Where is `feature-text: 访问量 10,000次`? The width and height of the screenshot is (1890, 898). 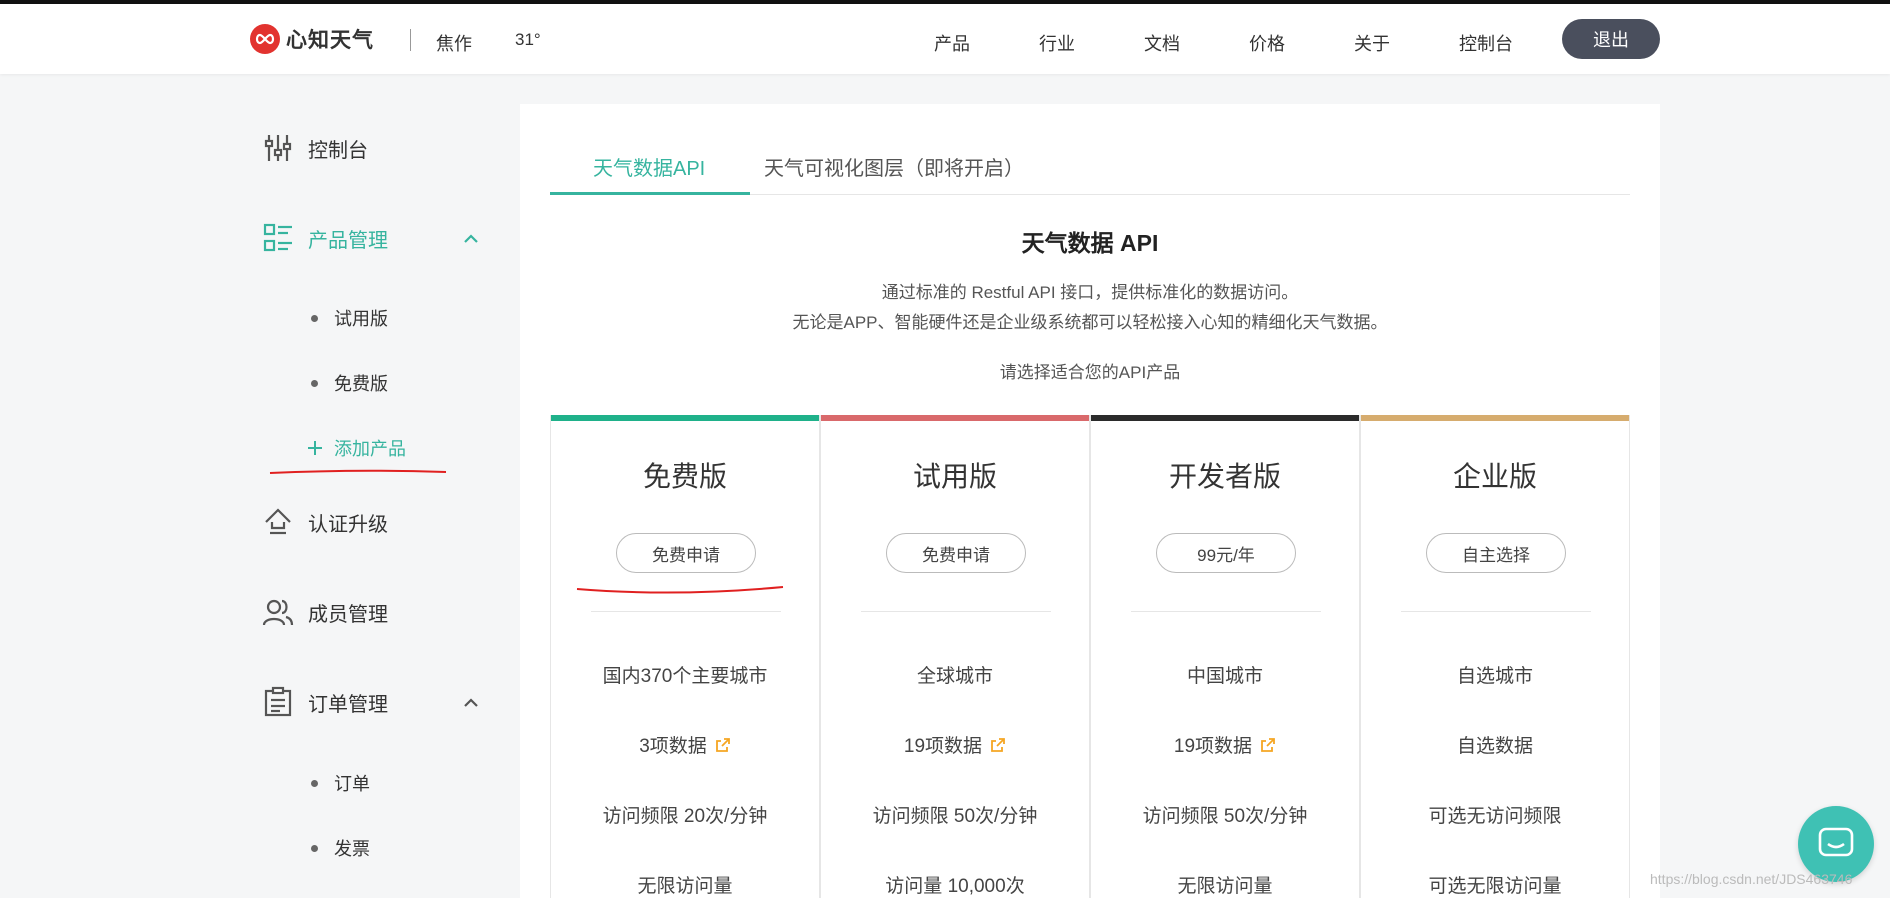
feature-text: 访问量 10,000次 is located at coordinates (955, 886).